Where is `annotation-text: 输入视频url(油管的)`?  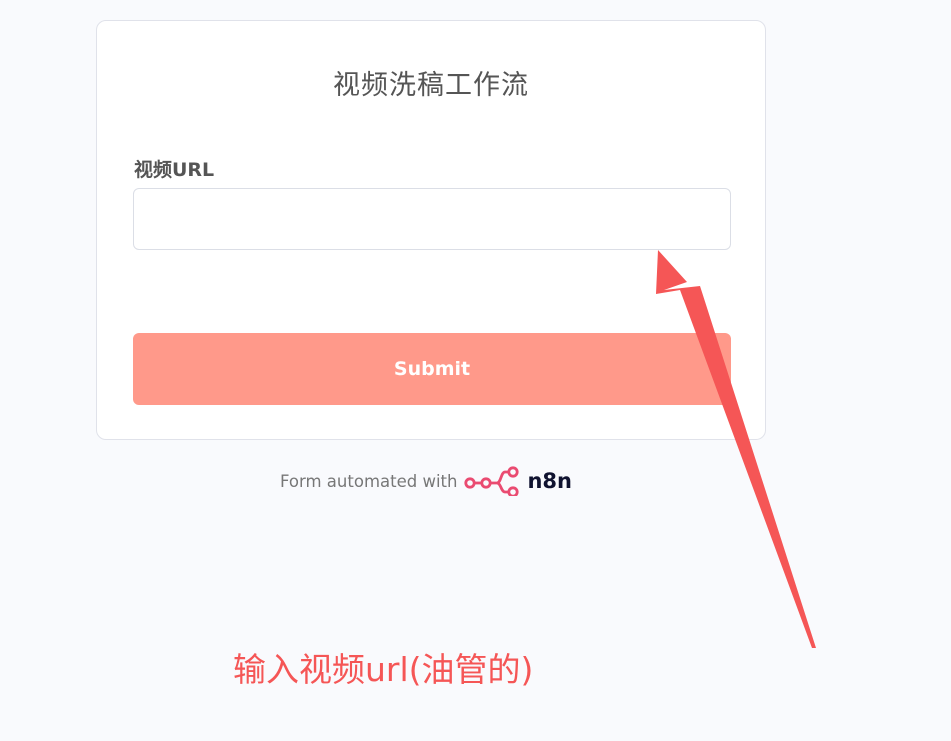
annotation-text: 输入视频url(油管的) is located at coordinates (383, 669).